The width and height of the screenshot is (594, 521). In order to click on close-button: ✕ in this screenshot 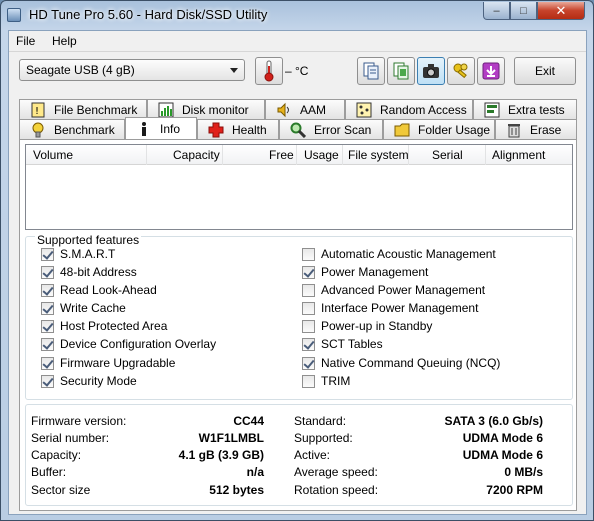, I will do `click(561, 11)`.